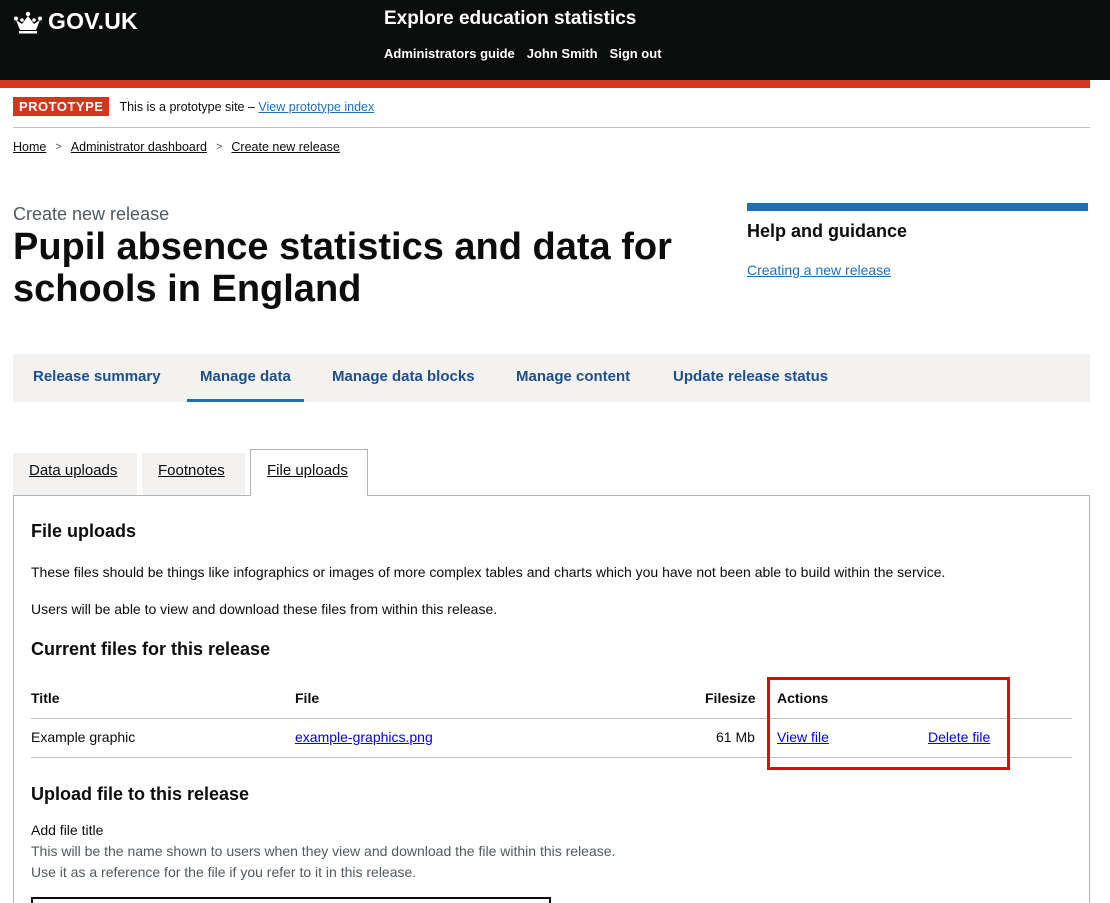 The height and width of the screenshot is (903, 1110). What do you see at coordinates (551, 127) in the screenshot?
I see `phase-divider` at bounding box center [551, 127].